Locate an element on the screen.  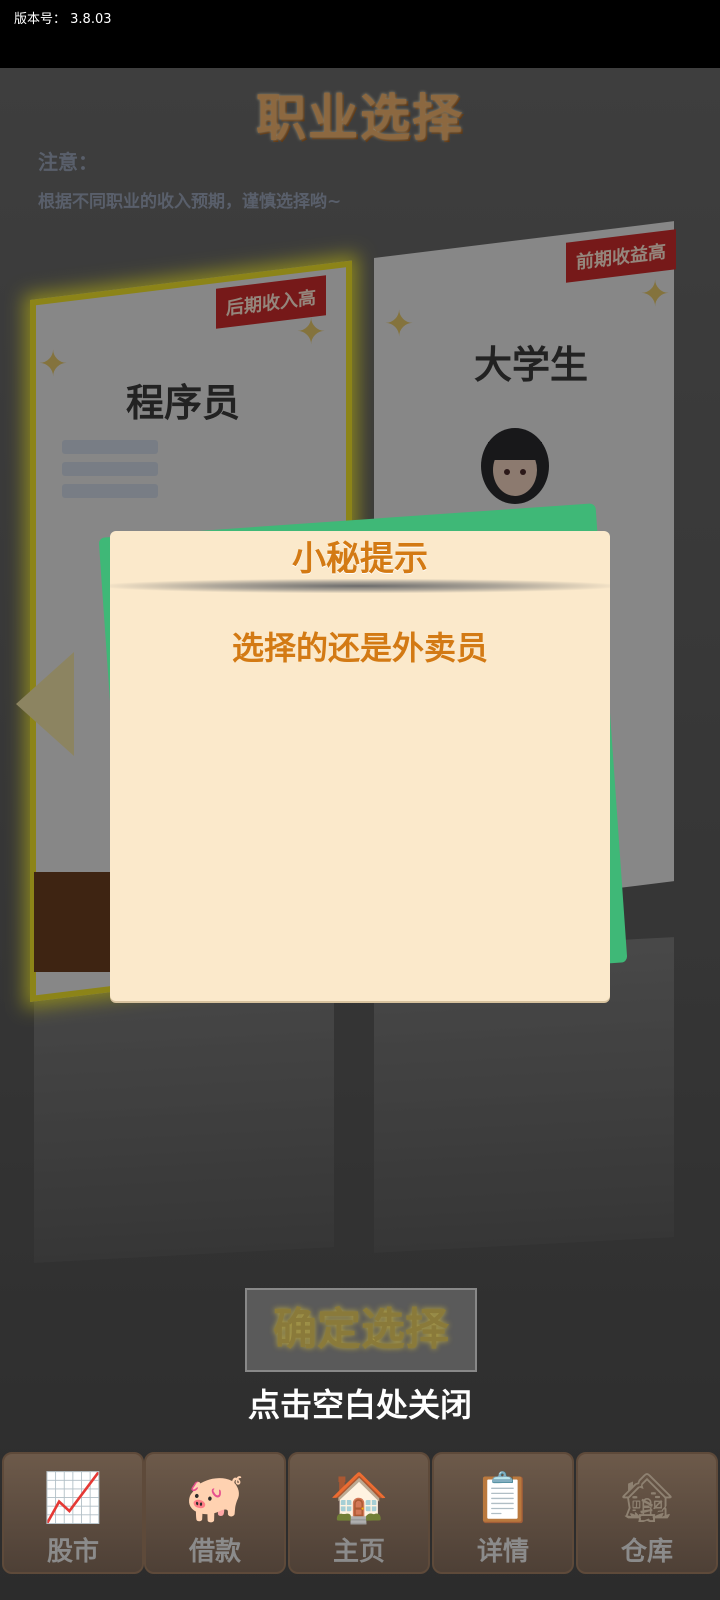
profile-card-icon: 📋 is located at coordinates (503, 1498).